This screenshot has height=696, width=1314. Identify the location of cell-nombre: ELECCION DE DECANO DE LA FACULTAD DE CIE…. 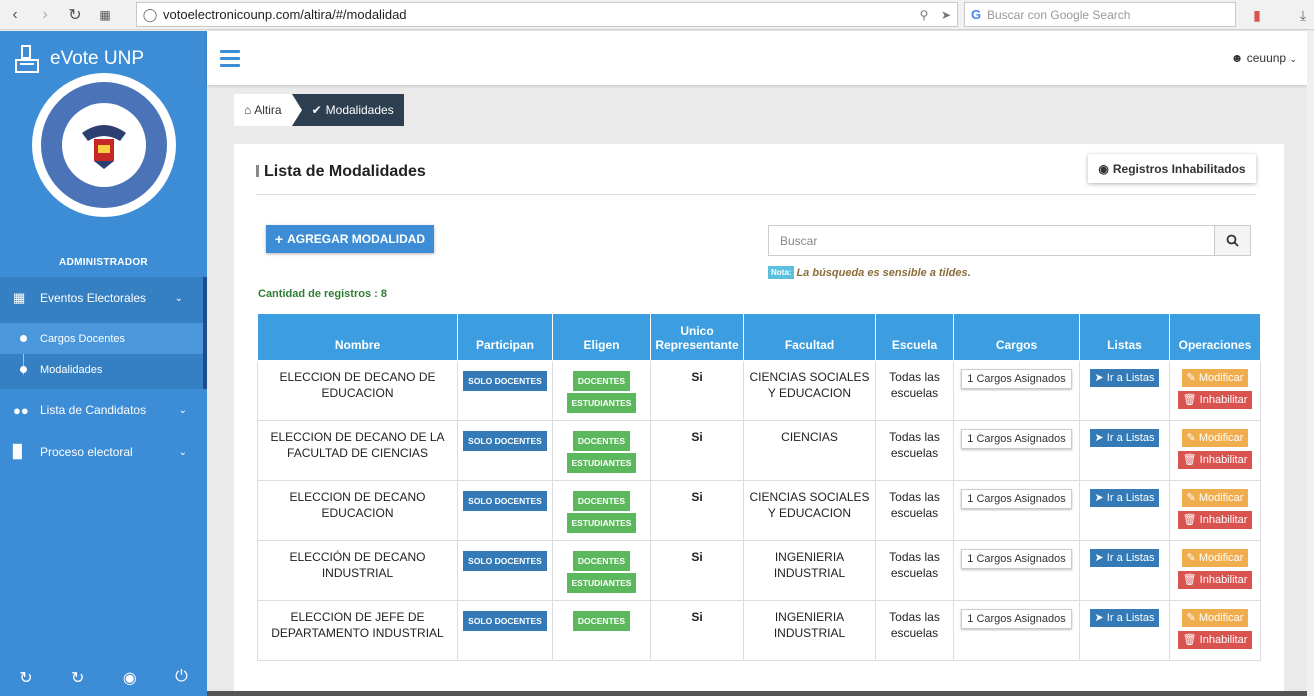
(357, 450).